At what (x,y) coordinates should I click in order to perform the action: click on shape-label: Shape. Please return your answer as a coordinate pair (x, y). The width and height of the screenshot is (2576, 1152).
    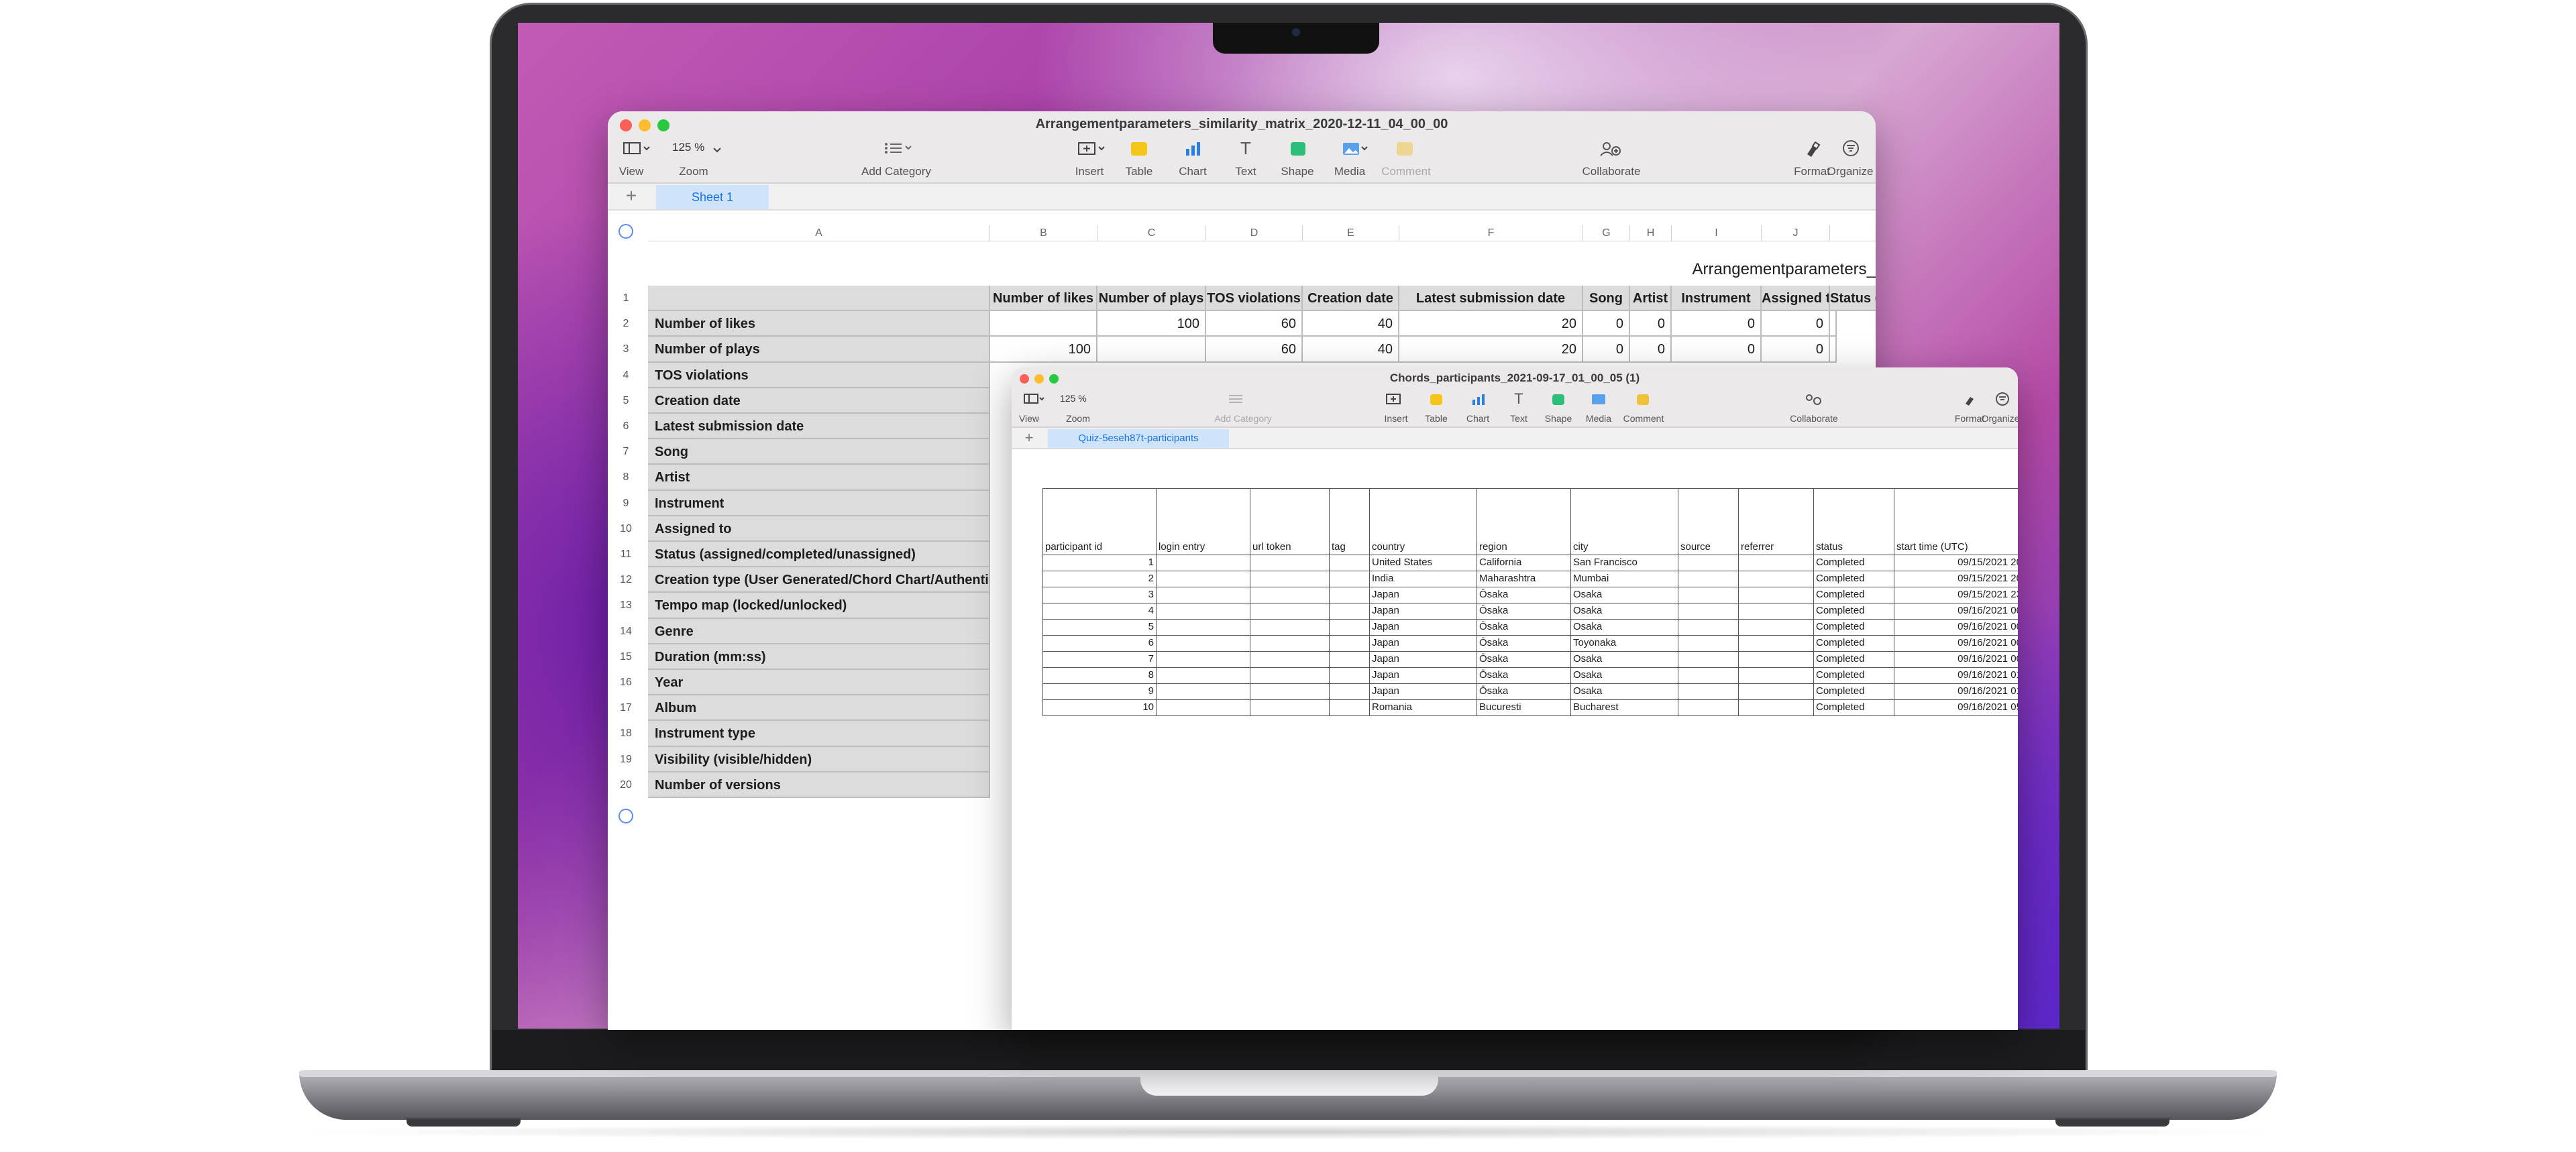
    Looking at the image, I should click on (1558, 418).